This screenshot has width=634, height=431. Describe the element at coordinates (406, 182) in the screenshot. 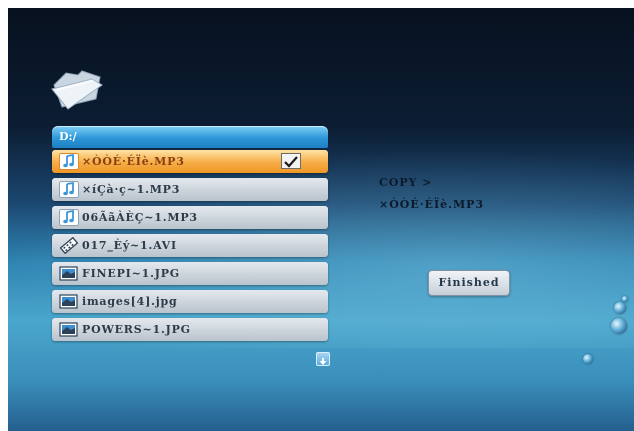

I see `copy-status-title: COPY >` at that location.